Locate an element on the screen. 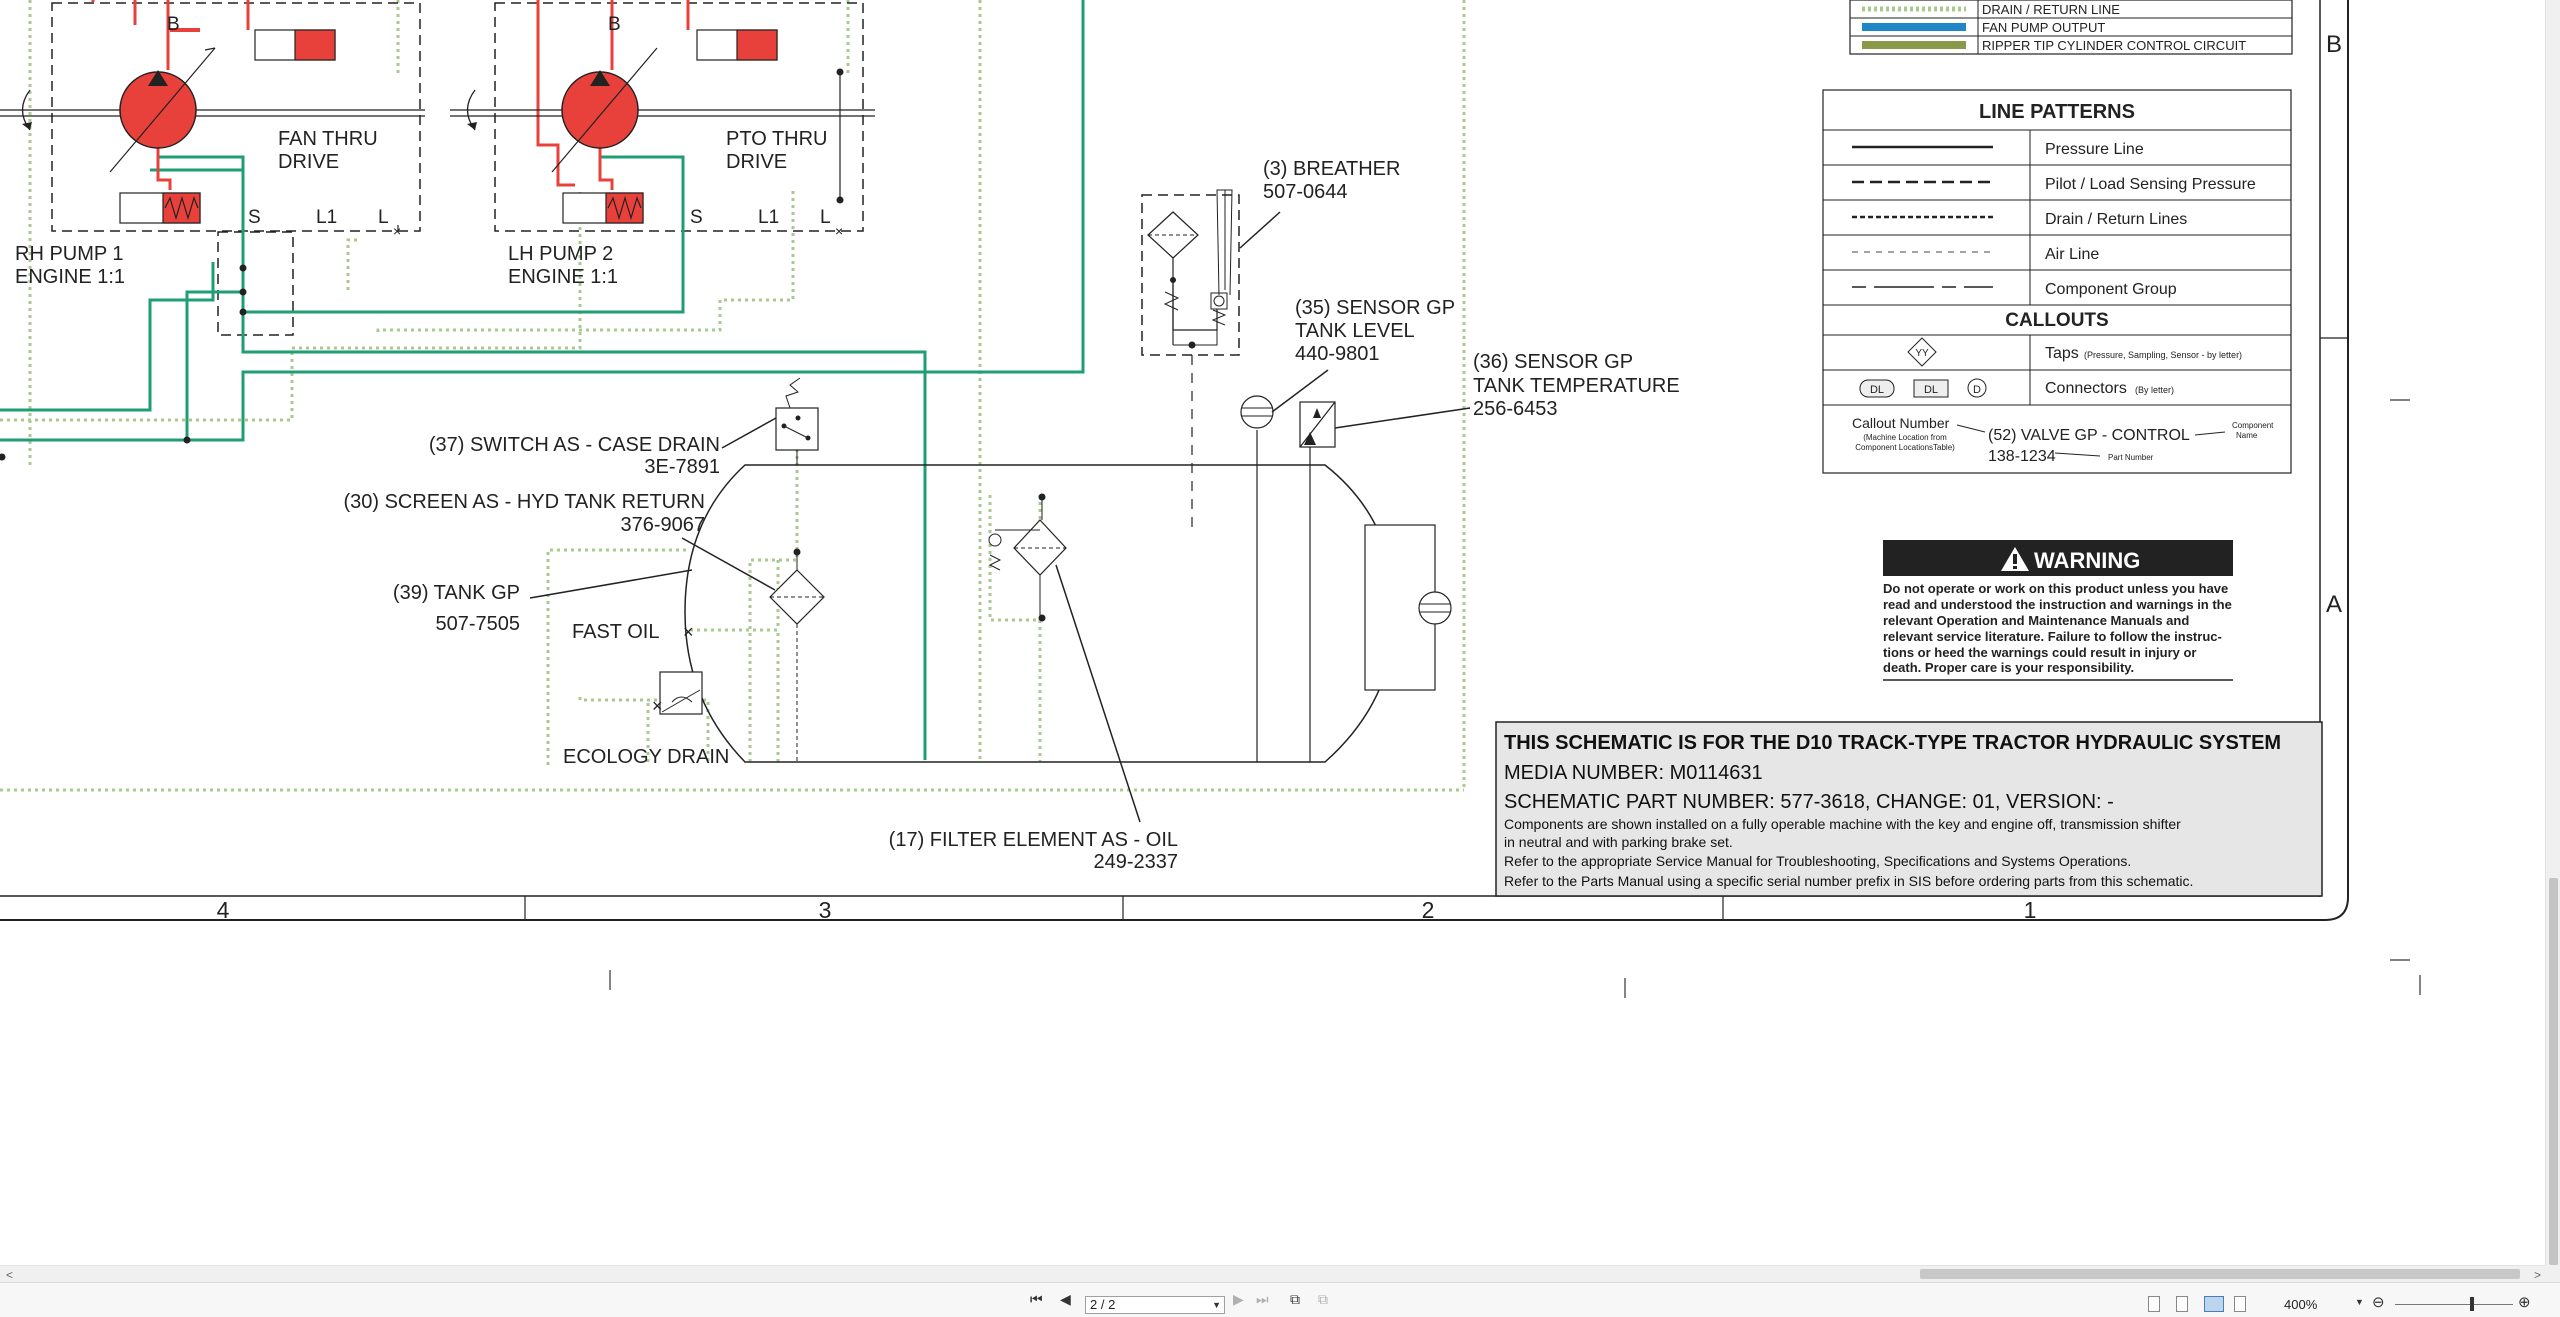  callout-label: (3) BREATHER is located at coordinates (1331, 169).